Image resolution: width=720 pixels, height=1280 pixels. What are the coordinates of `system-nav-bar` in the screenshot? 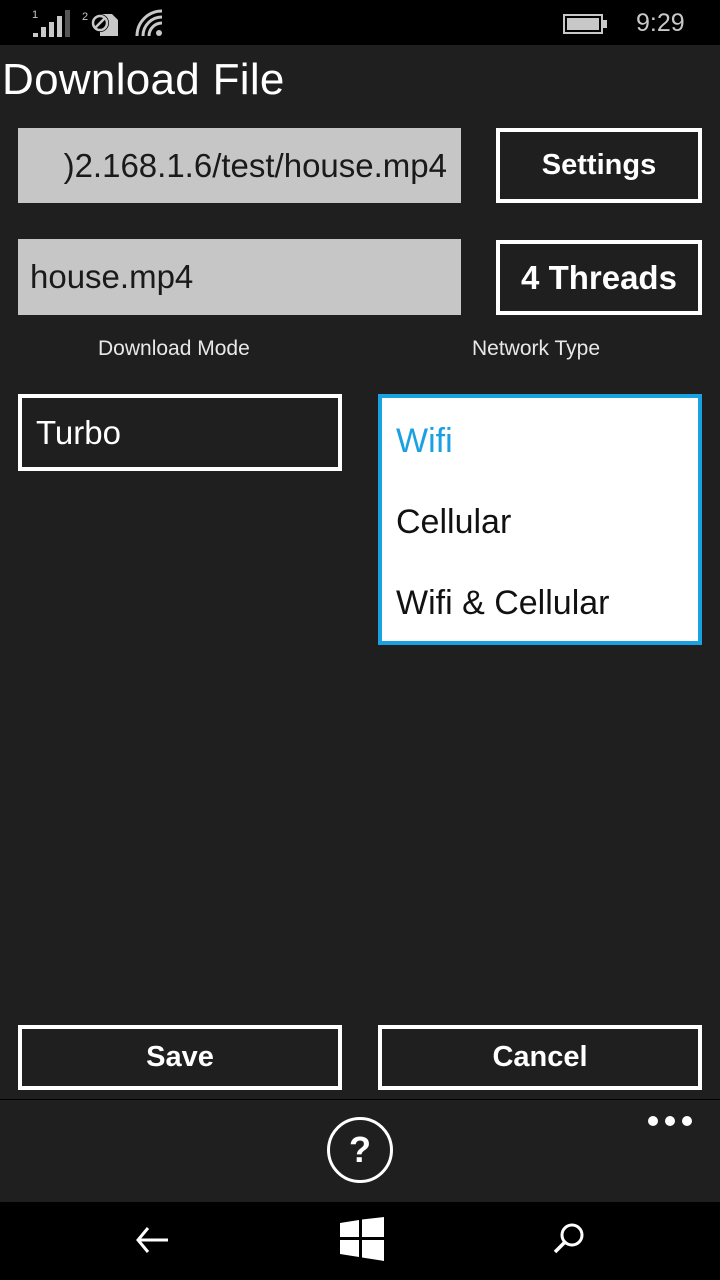 It's located at (360, 1241).